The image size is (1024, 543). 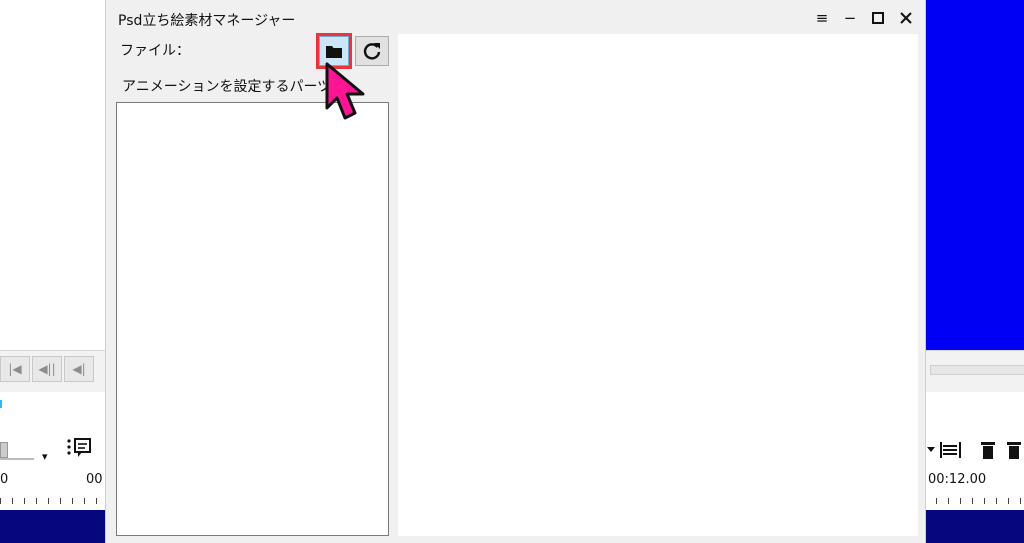 What do you see at coordinates (1, 404) in the screenshot?
I see `timeline-cursor-marker` at bounding box center [1, 404].